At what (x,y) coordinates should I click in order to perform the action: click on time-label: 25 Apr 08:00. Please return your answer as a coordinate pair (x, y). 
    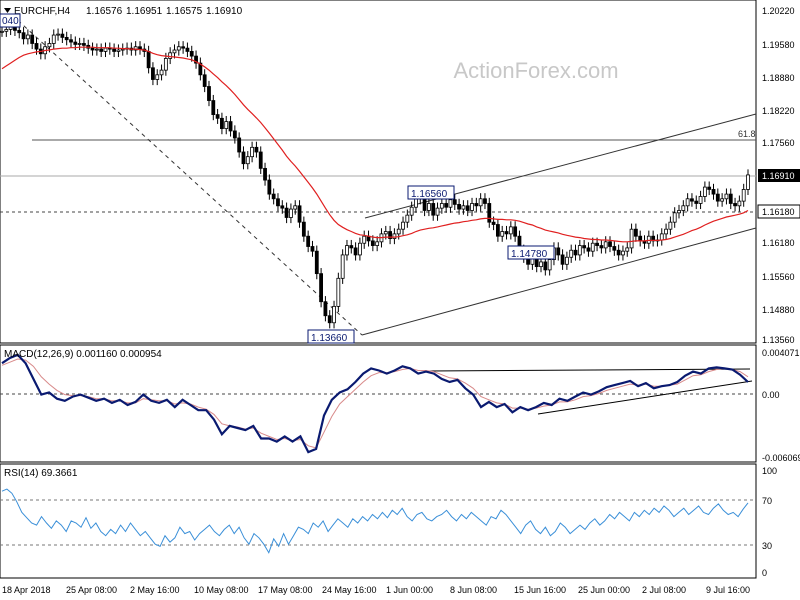
    Looking at the image, I should click on (91, 590).